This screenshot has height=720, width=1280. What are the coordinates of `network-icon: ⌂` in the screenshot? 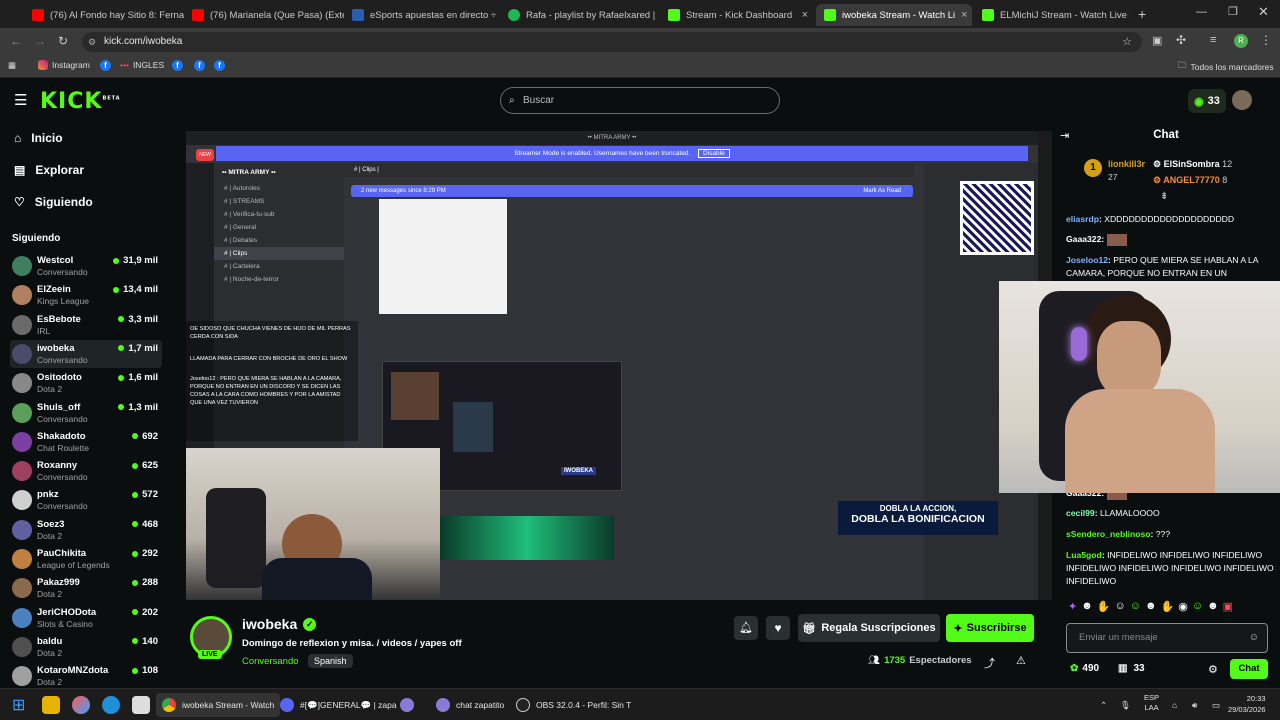 It's located at (1174, 705).